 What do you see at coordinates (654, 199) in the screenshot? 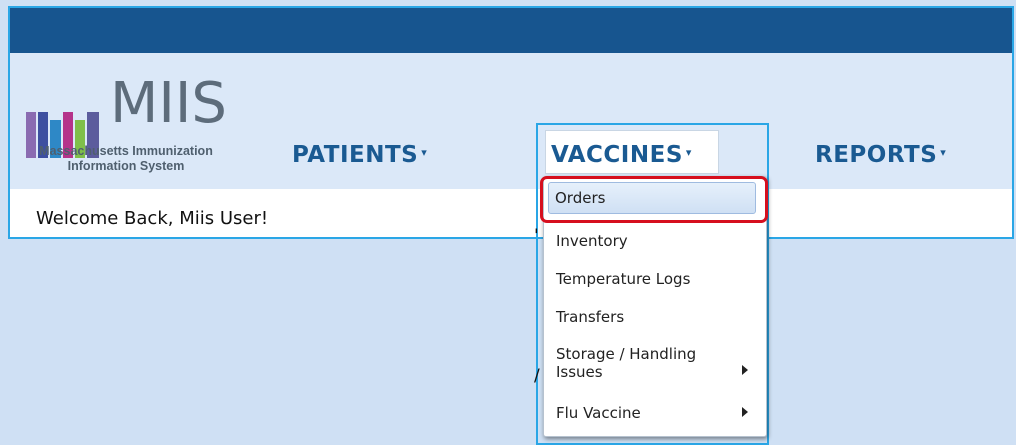
I see `orders-highlight-box` at bounding box center [654, 199].